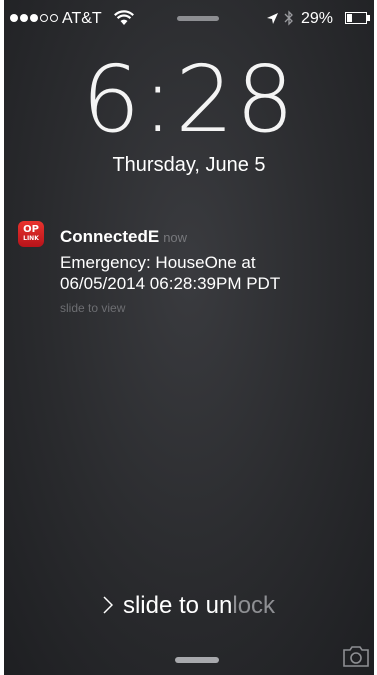 This screenshot has height=675, width=377. I want to click on slide-to-unlock: slide to unlock, so click(189, 606).